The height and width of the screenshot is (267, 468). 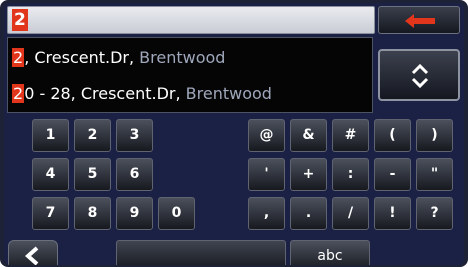 I want to click on key-close-paren: ), so click(x=434, y=135).